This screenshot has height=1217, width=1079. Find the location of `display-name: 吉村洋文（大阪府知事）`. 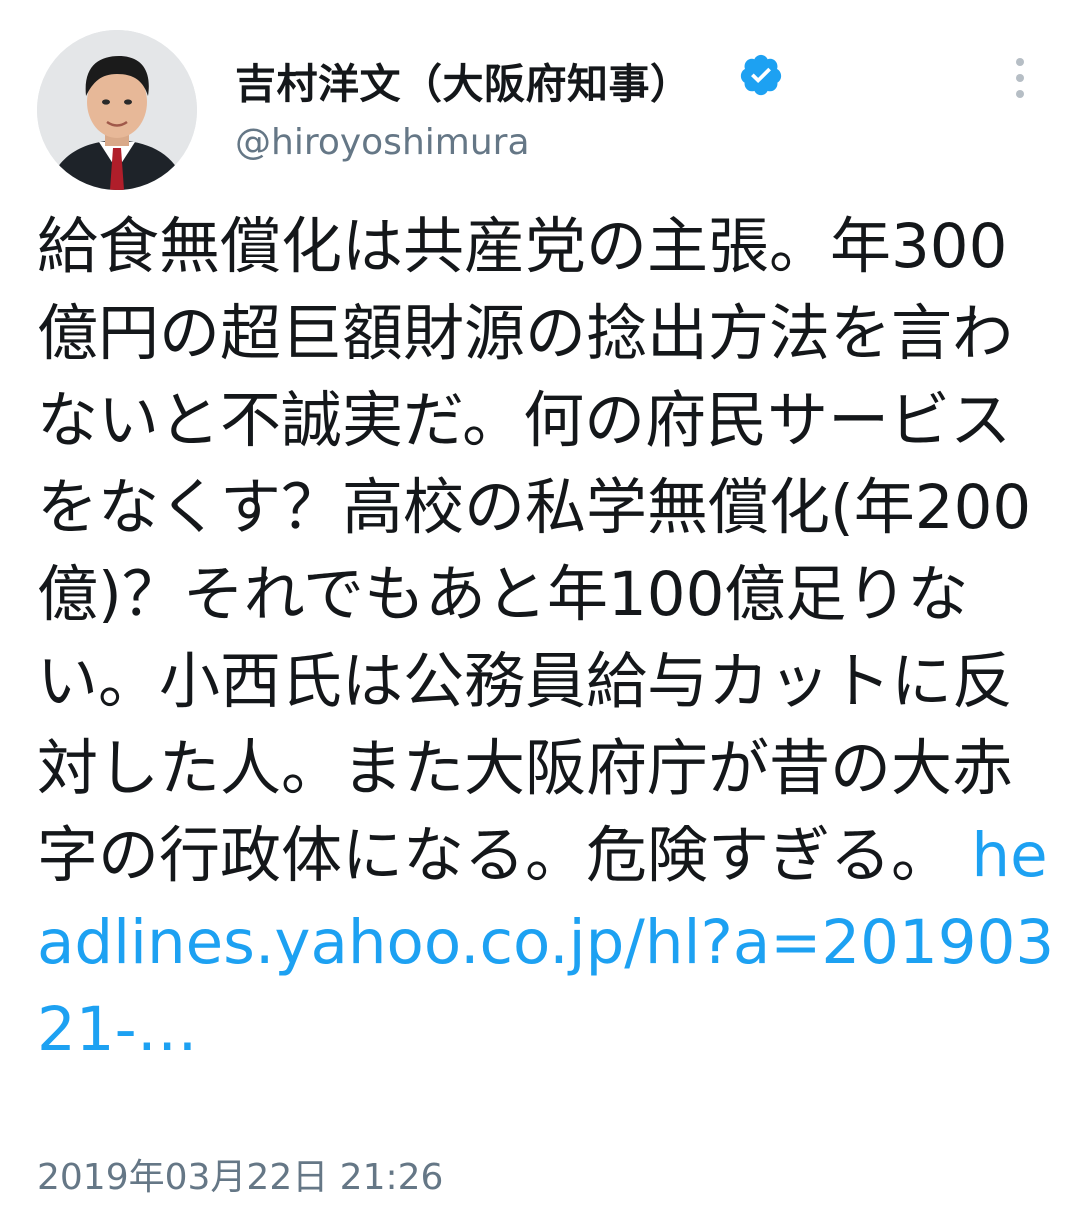

display-name: 吉村洋文（大阪府知事） is located at coordinates (463, 80).